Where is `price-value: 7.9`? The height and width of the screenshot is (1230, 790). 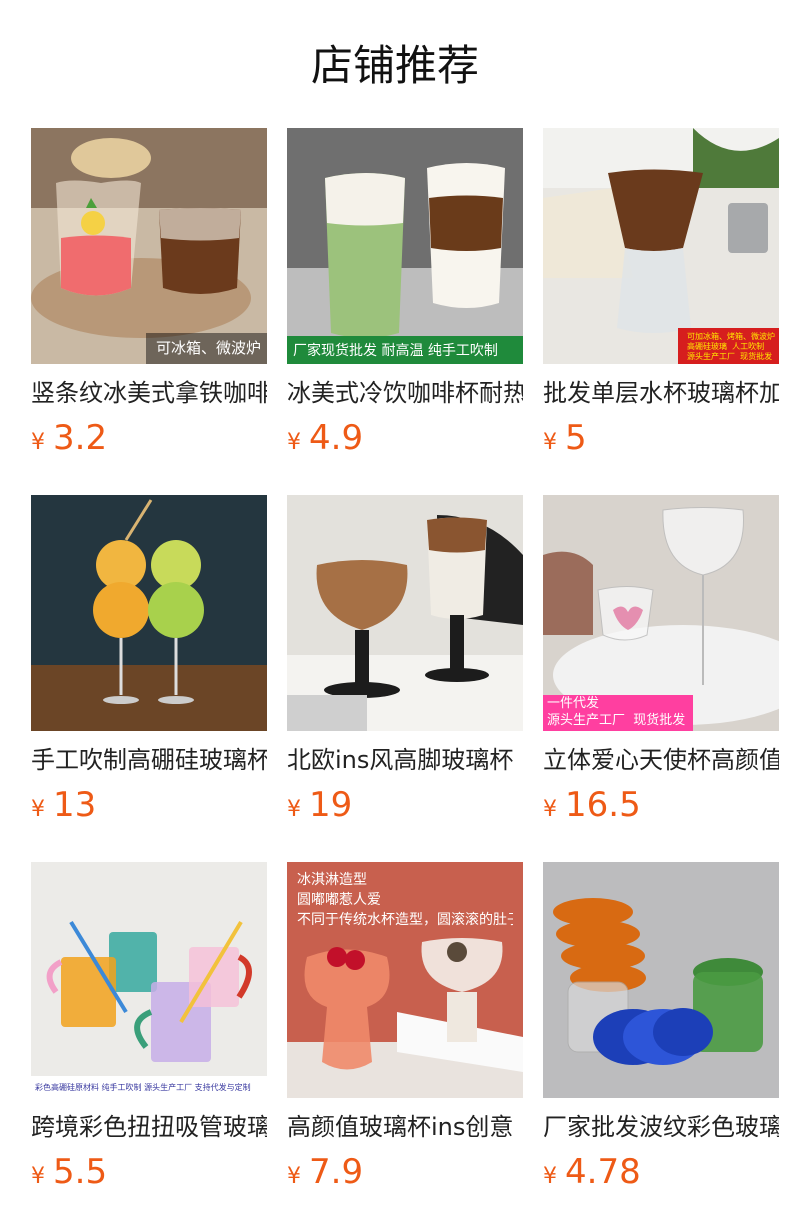 price-value: 7.9 is located at coordinates (336, 1172).